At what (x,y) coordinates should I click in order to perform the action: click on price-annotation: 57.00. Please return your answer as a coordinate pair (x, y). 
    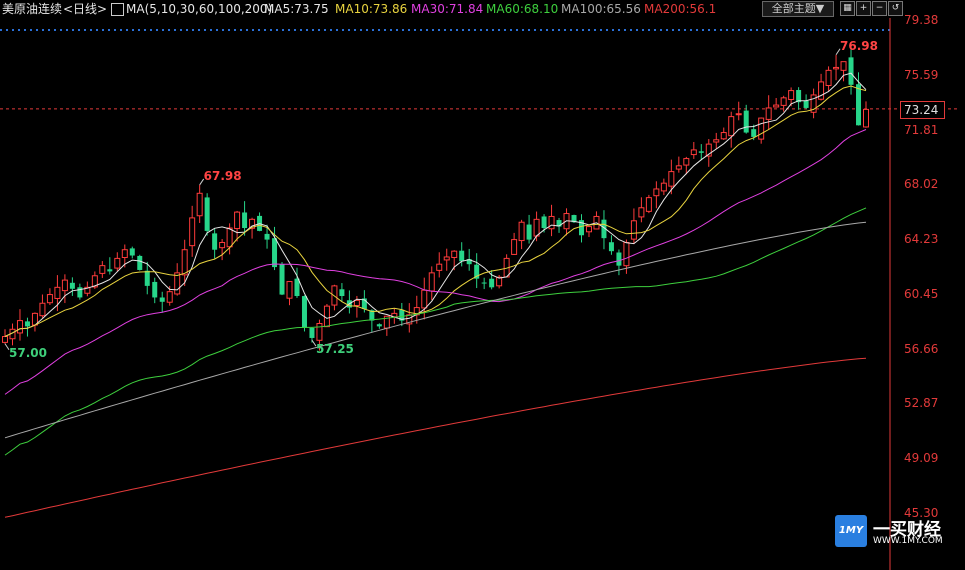
    Looking at the image, I should click on (28, 352).